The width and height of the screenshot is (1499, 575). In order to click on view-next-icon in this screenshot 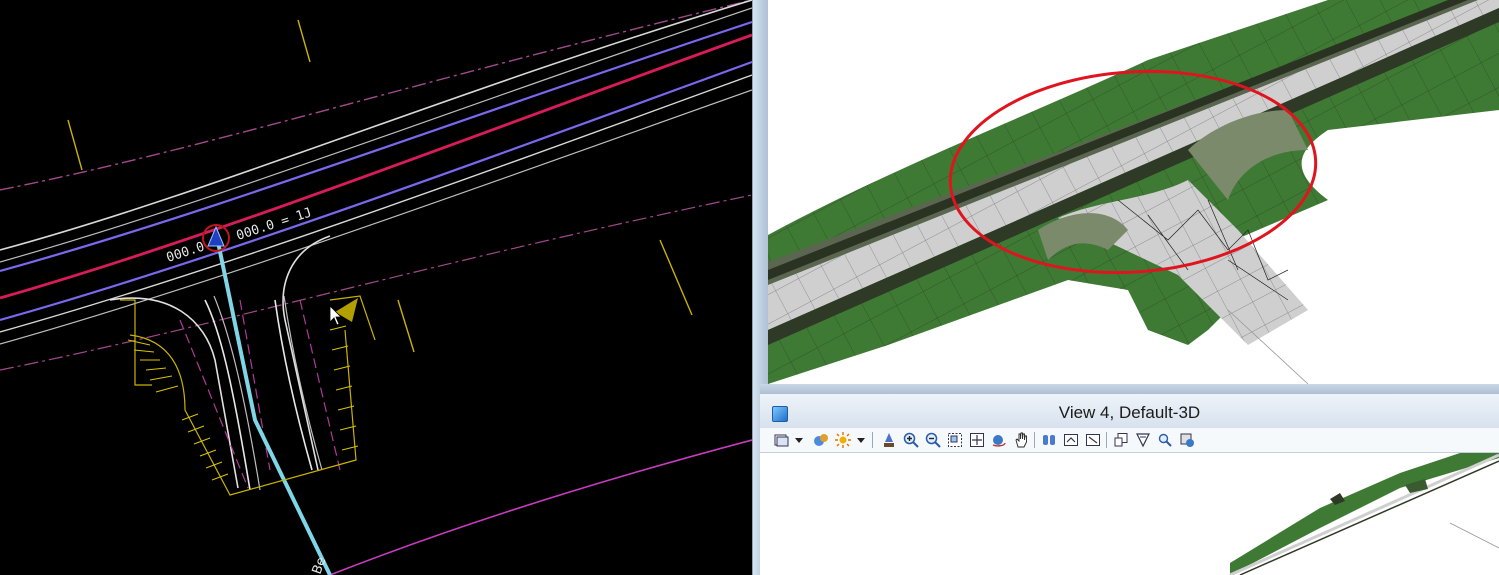, I will do `click(1071, 440)`.